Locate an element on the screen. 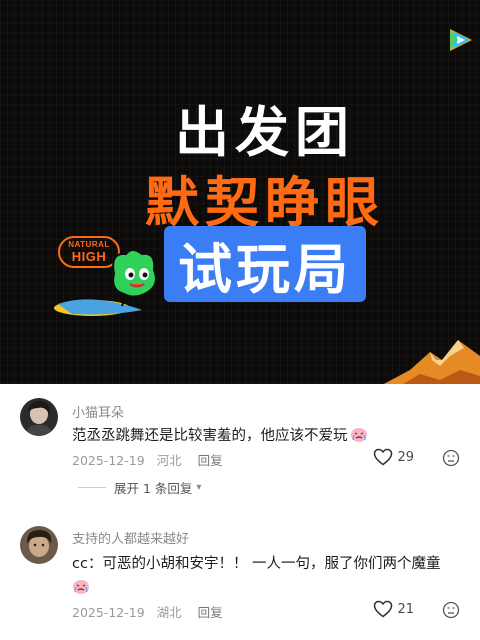  tencent-video-logo-icon is located at coordinates (461, 40).